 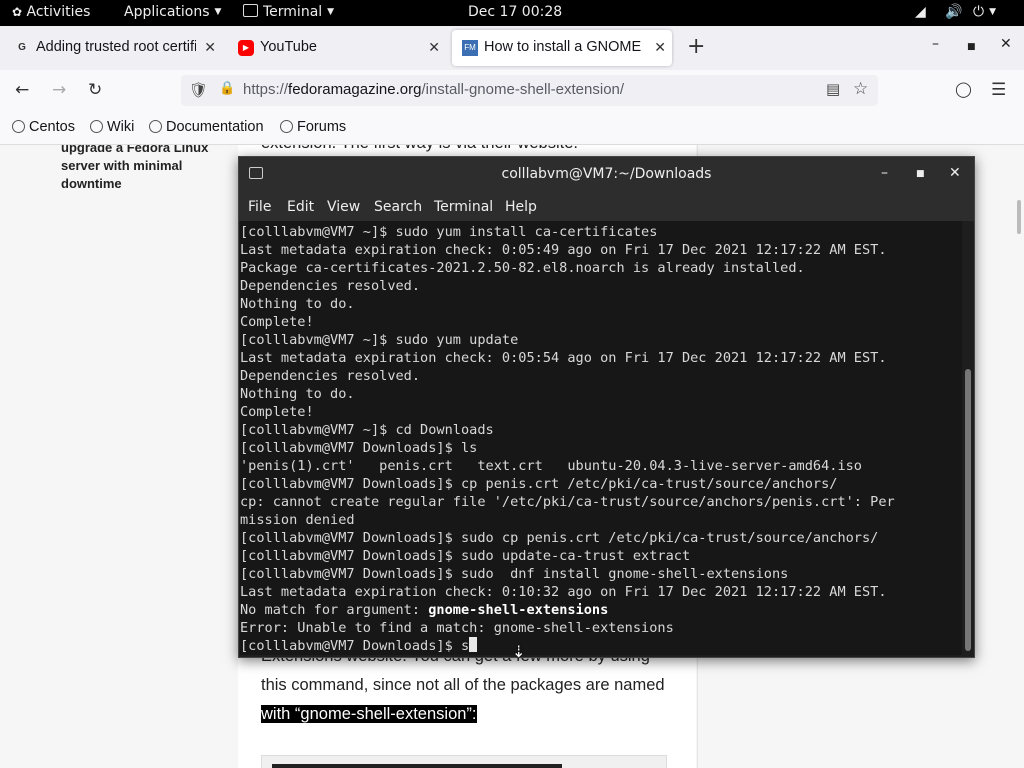 What do you see at coordinates (515, 12) in the screenshot?
I see `clock: Dec 17 00:28` at bounding box center [515, 12].